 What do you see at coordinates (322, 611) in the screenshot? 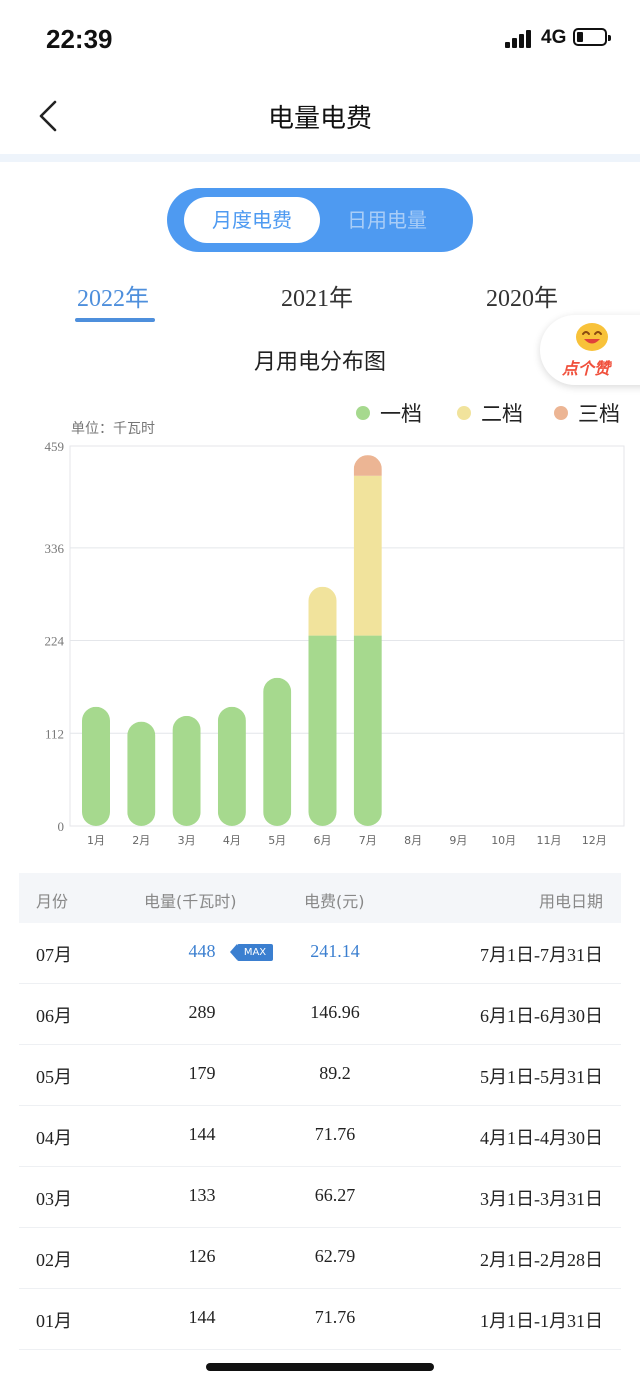
I see `bar-segment-6月-tier2` at bounding box center [322, 611].